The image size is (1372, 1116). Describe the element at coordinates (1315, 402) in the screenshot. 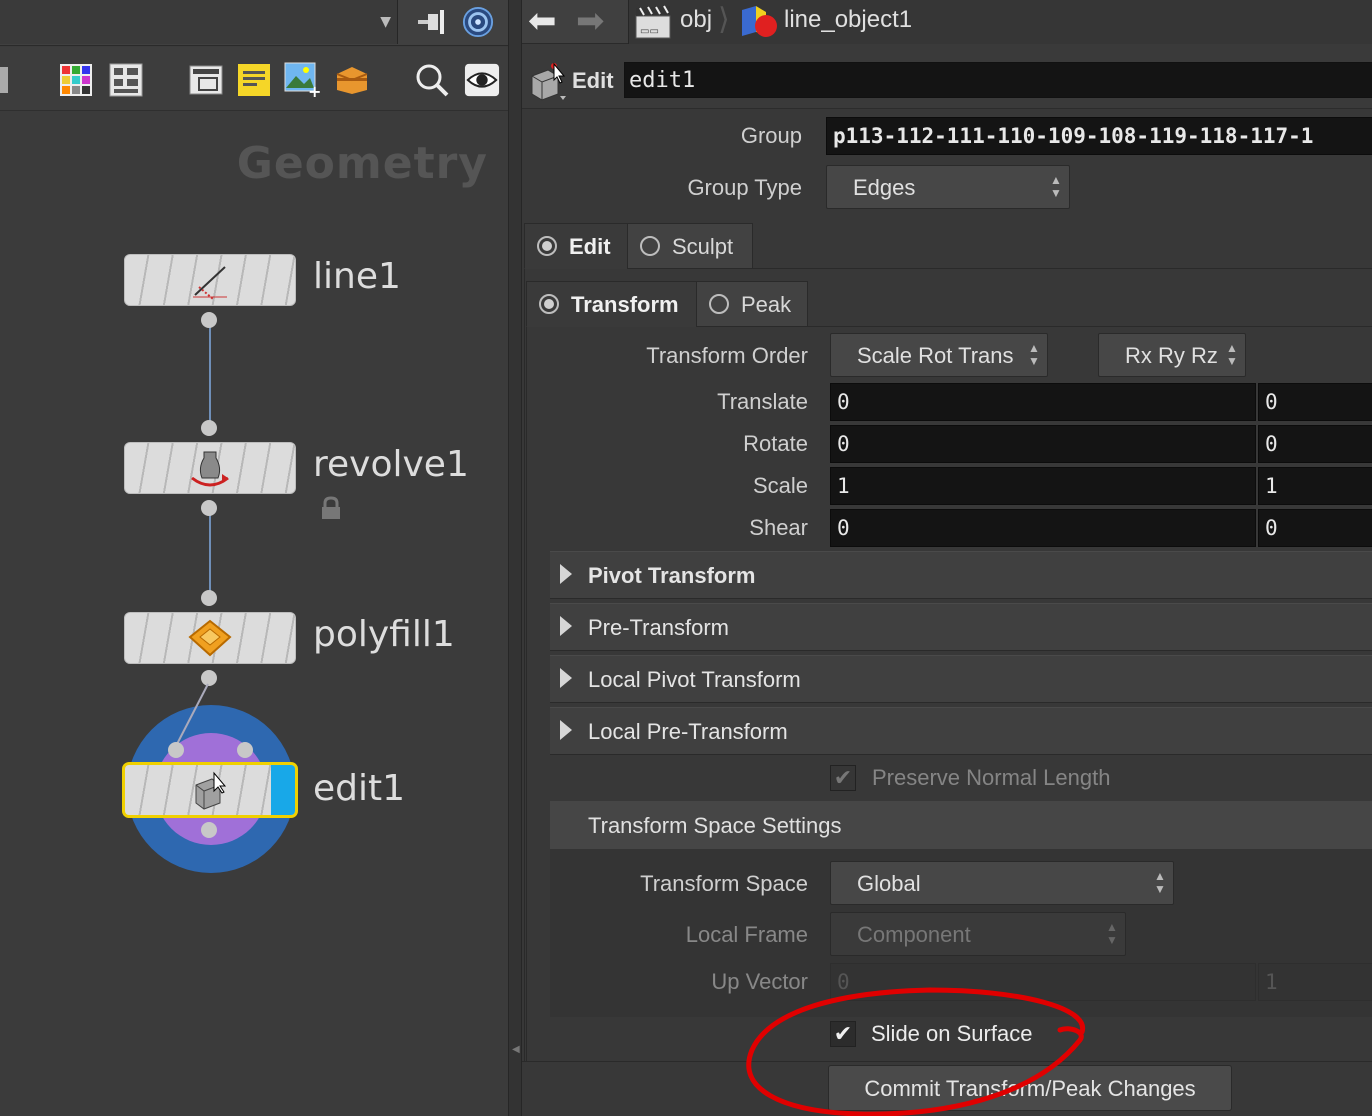

I see `translate-y-field: 0` at that location.